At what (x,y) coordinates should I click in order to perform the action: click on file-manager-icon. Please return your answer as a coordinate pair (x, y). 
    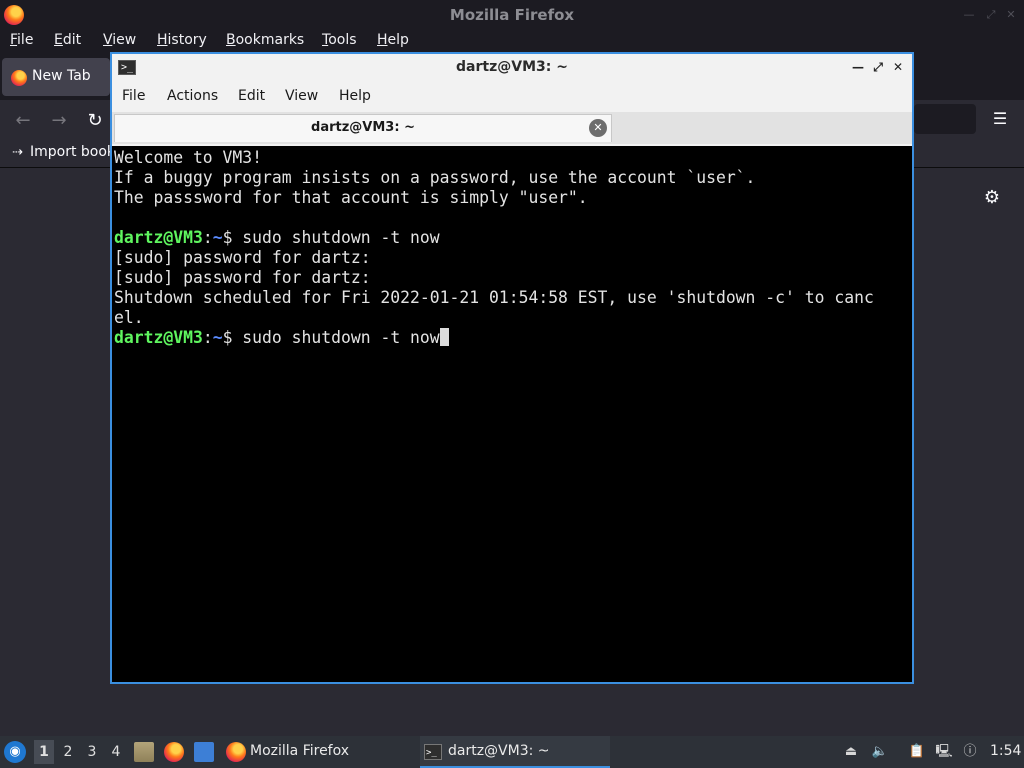
    Looking at the image, I should click on (144, 752).